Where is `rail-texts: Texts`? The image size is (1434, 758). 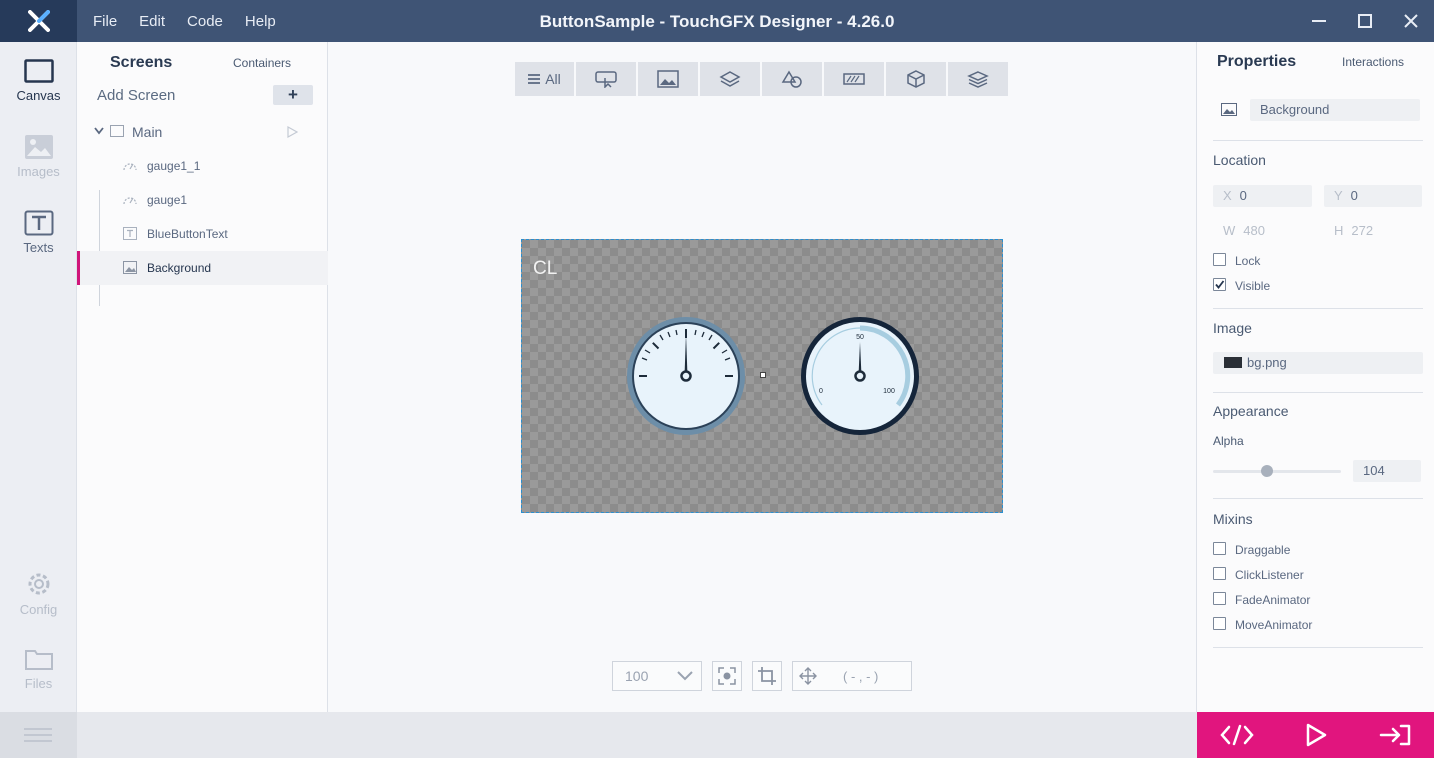
rail-texts: Texts is located at coordinates (38, 232).